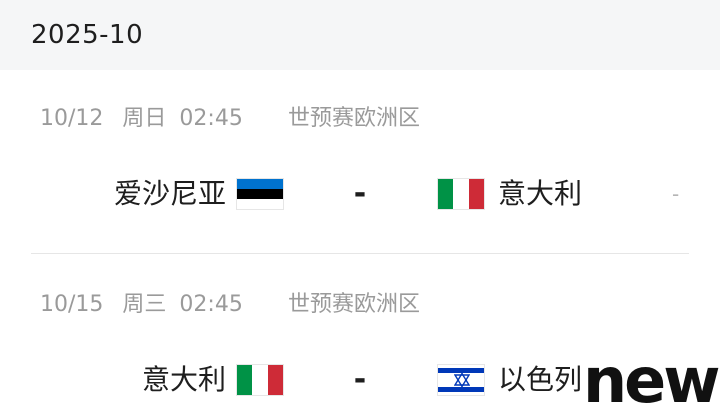 The height and width of the screenshot is (415, 720). I want to click on estonia-flag-icon, so click(260, 194).